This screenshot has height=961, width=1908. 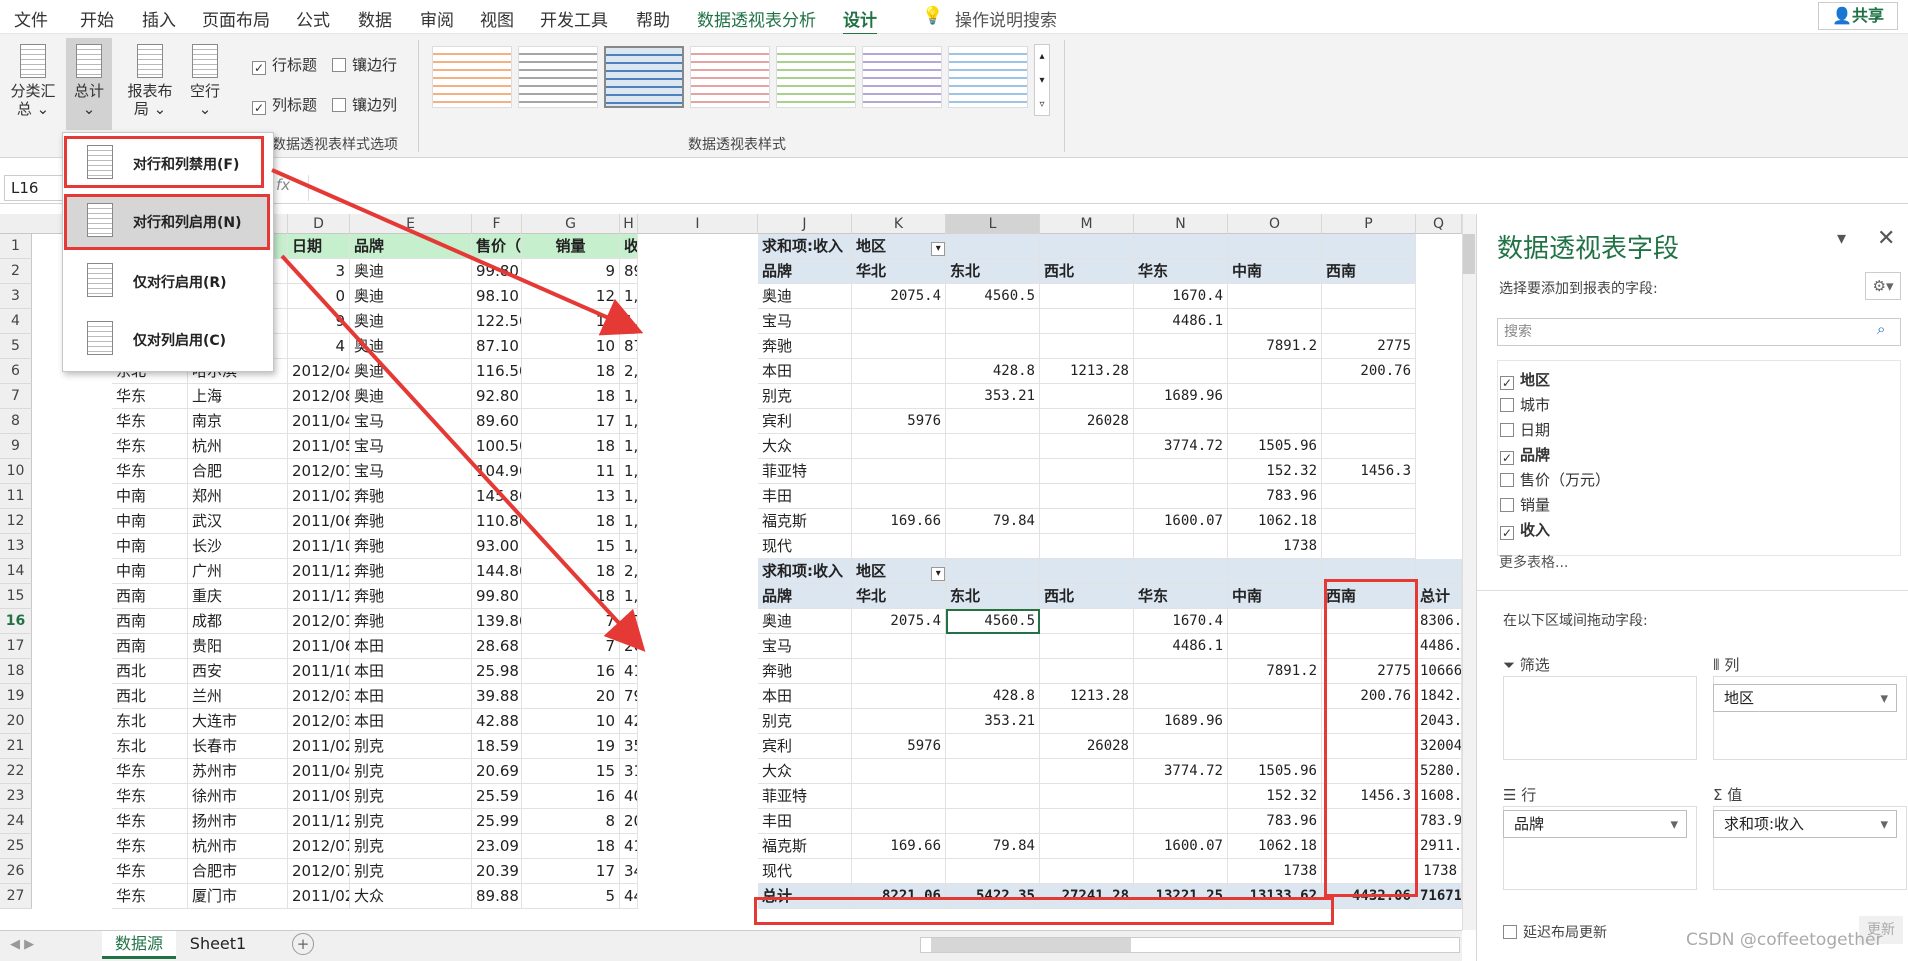 What do you see at coordinates (1181, 446) in the screenshot?
I see `cell: 3774.72` at bounding box center [1181, 446].